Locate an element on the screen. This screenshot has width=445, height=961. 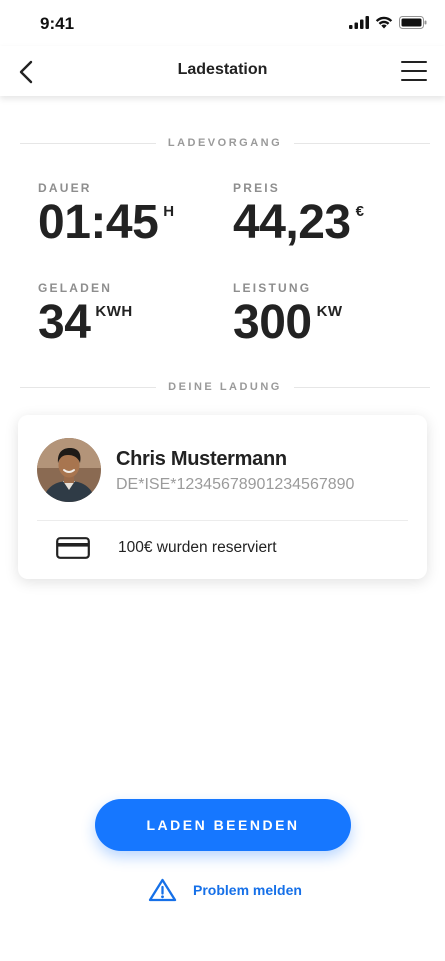
stat-power: LEISTUNG 300 KW is located at coordinates (288, 315).